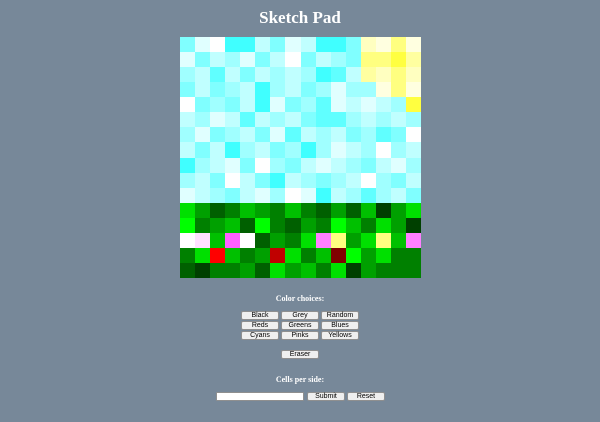 Image resolution: width=600 pixels, height=422 pixels. What do you see at coordinates (326, 396) in the screenshot?
I see `submit-button: Submit` at bounding box center [326, 396].